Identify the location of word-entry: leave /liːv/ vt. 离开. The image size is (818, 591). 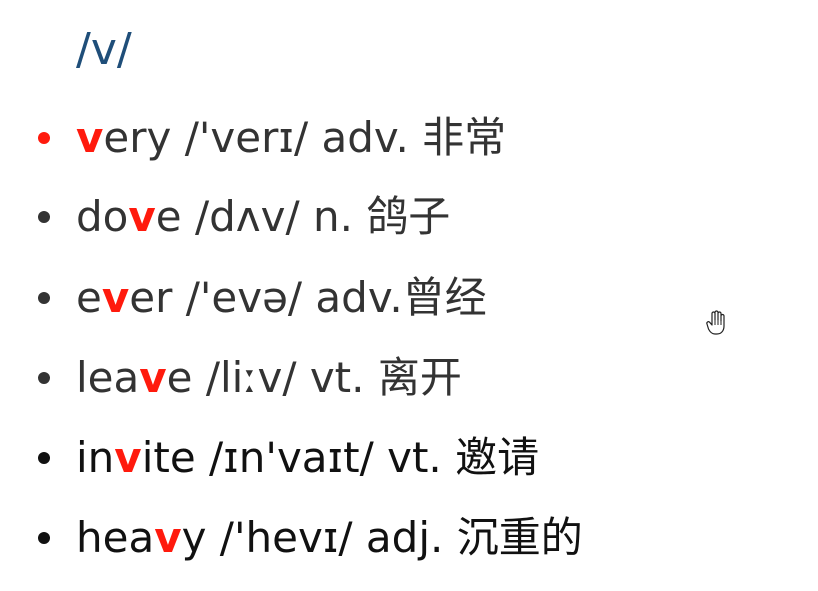
(269, 378).